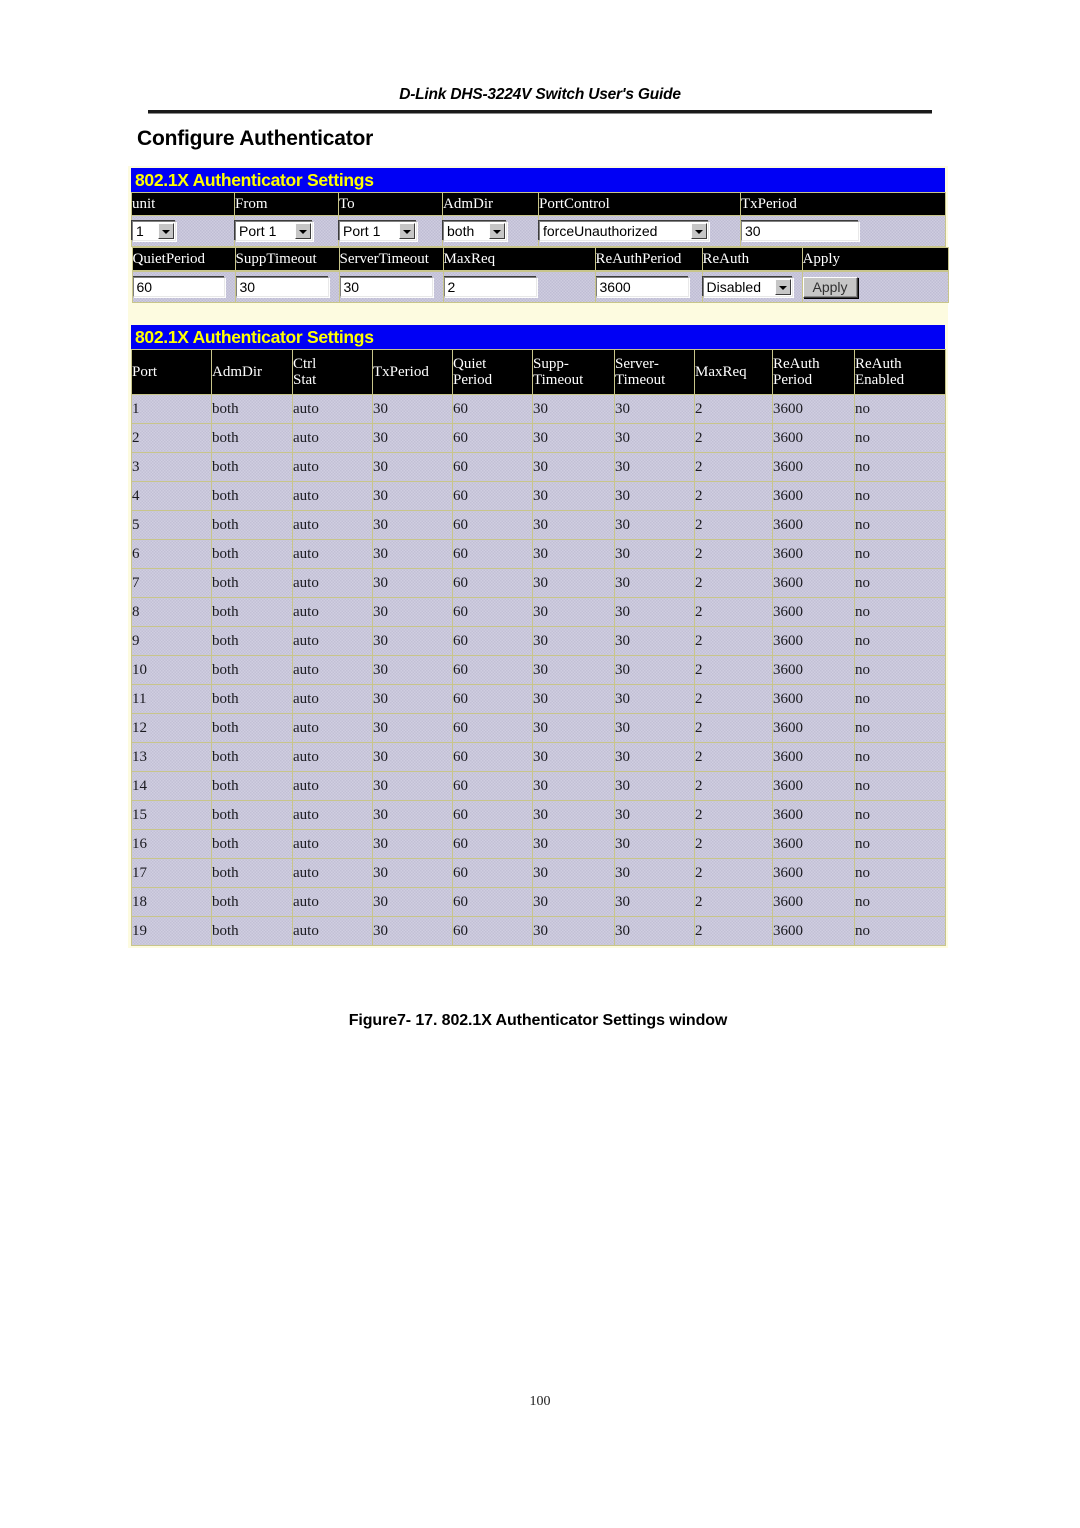 The image size is (1080, 1528). I want to click on reauth-select: Disabled, so click(747, 287).